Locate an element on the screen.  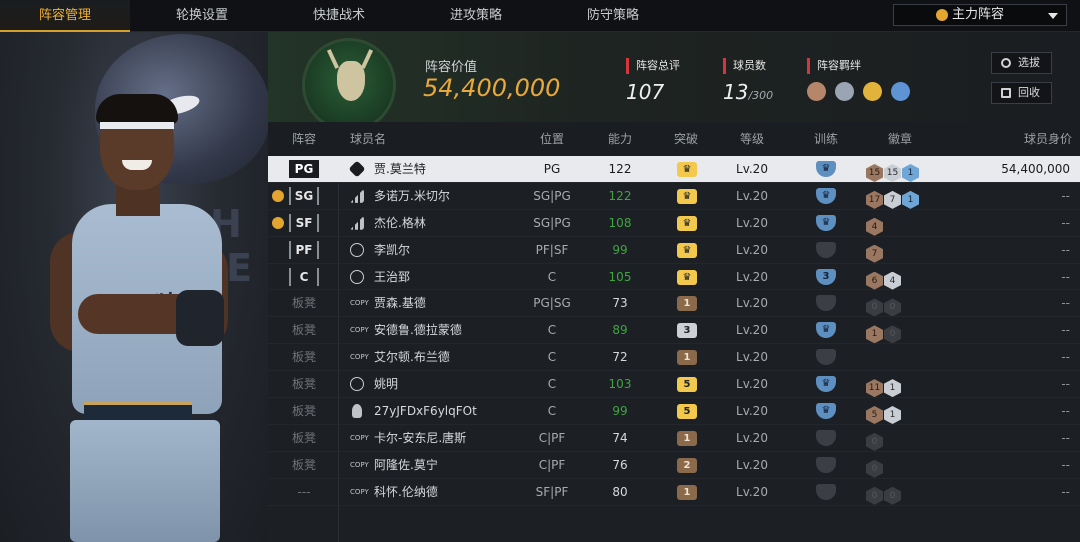
col-name: 球员名 is located at coordinates (370, 139).